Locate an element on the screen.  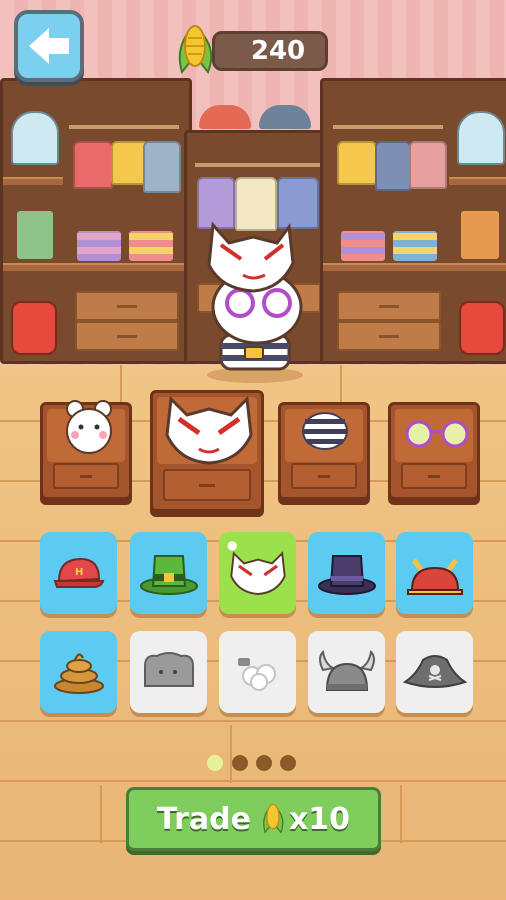
item-green-top-hat is located at coordinates (168, 573).